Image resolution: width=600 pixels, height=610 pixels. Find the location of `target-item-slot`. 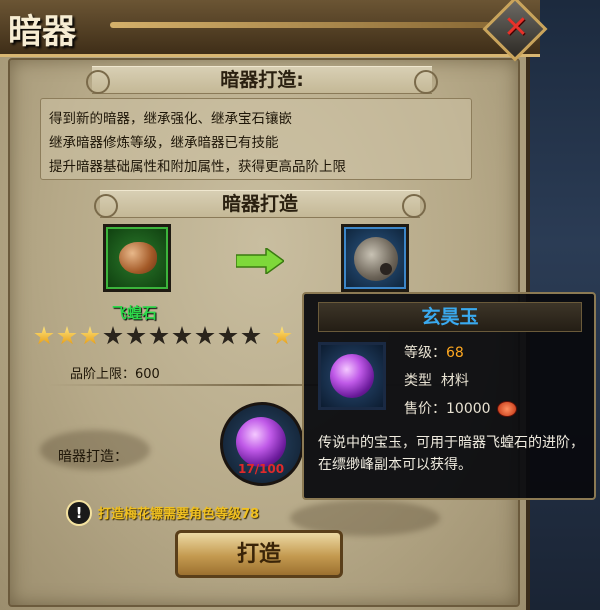

target-item-slot is located at coordinates (375, 258).